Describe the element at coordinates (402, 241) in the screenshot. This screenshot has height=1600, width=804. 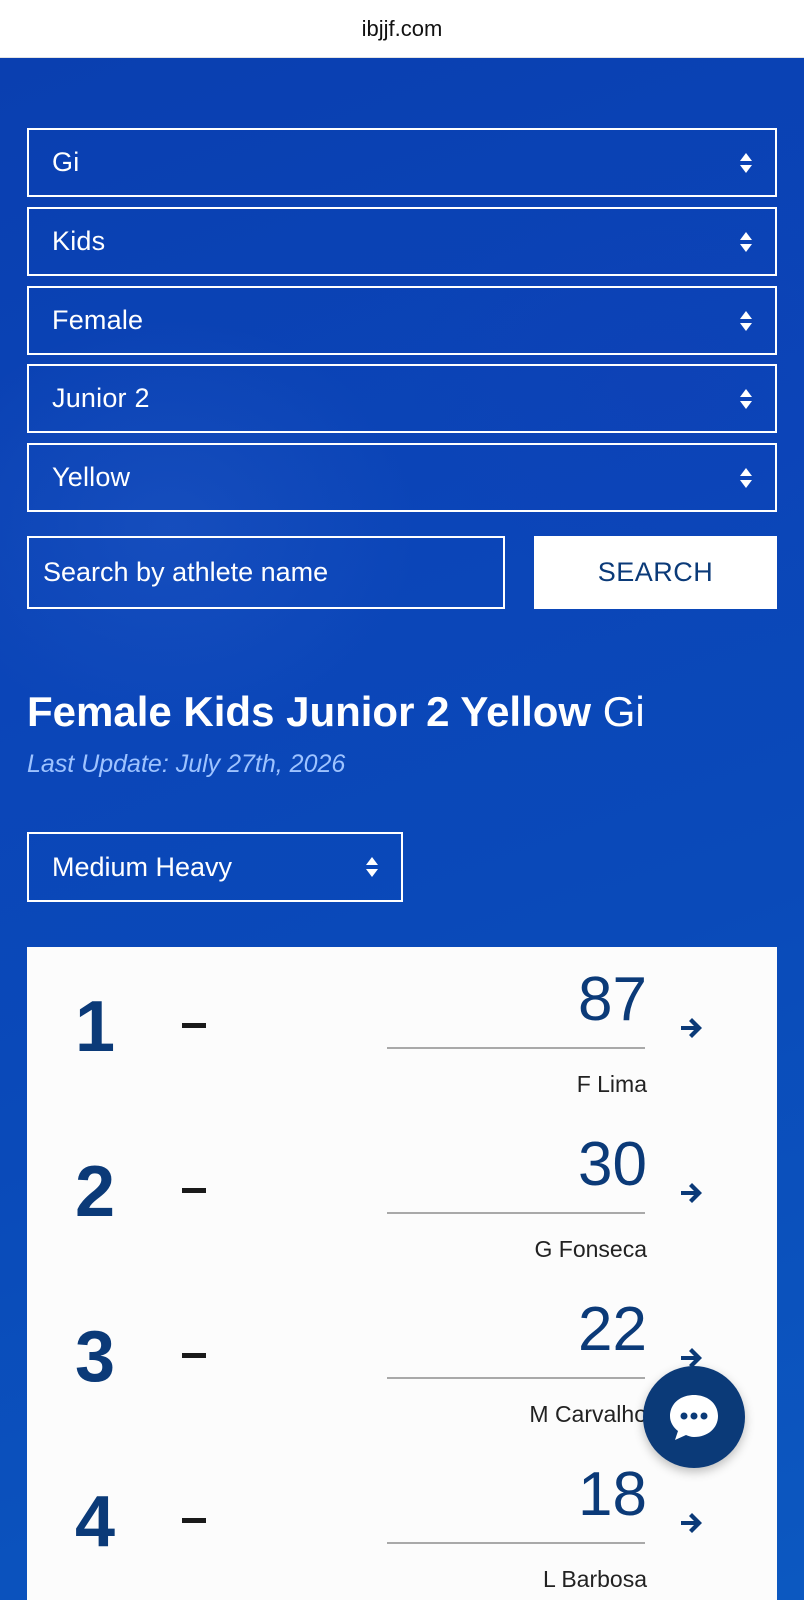
I see `age-group-select: Kids` at that location.